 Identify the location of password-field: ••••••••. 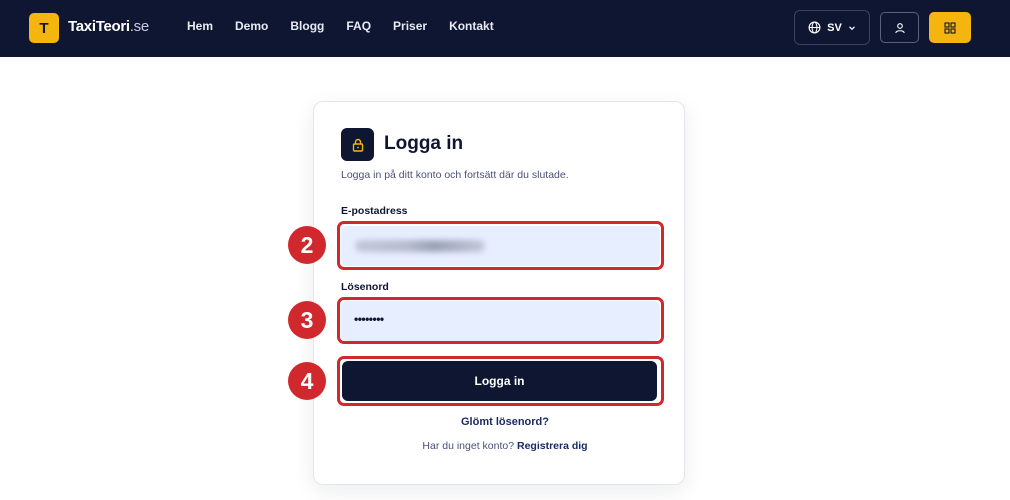
(500, 321).